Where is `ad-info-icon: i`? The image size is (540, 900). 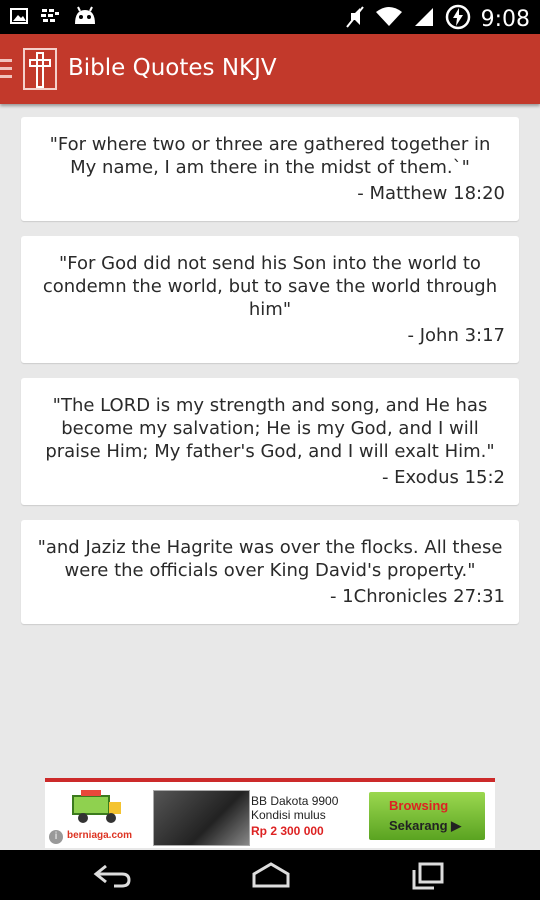 ad-info-icon: i is located at coordinates (56, 837).